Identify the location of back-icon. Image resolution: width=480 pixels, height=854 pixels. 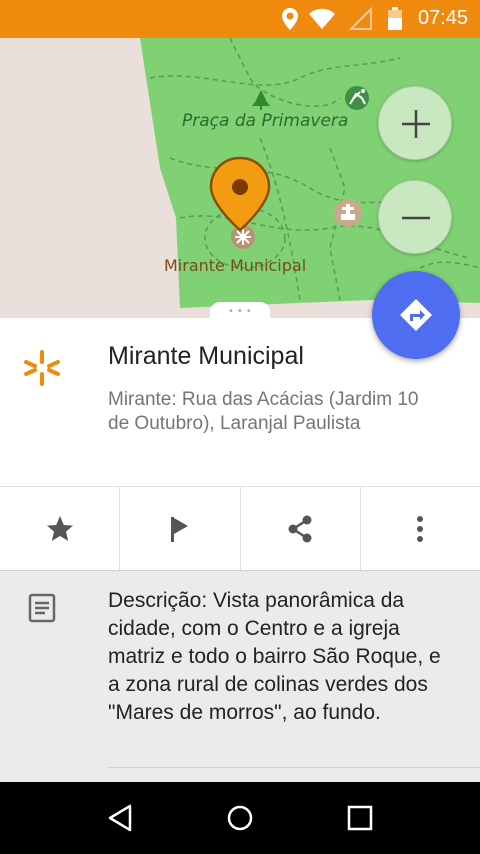
(120, 818).